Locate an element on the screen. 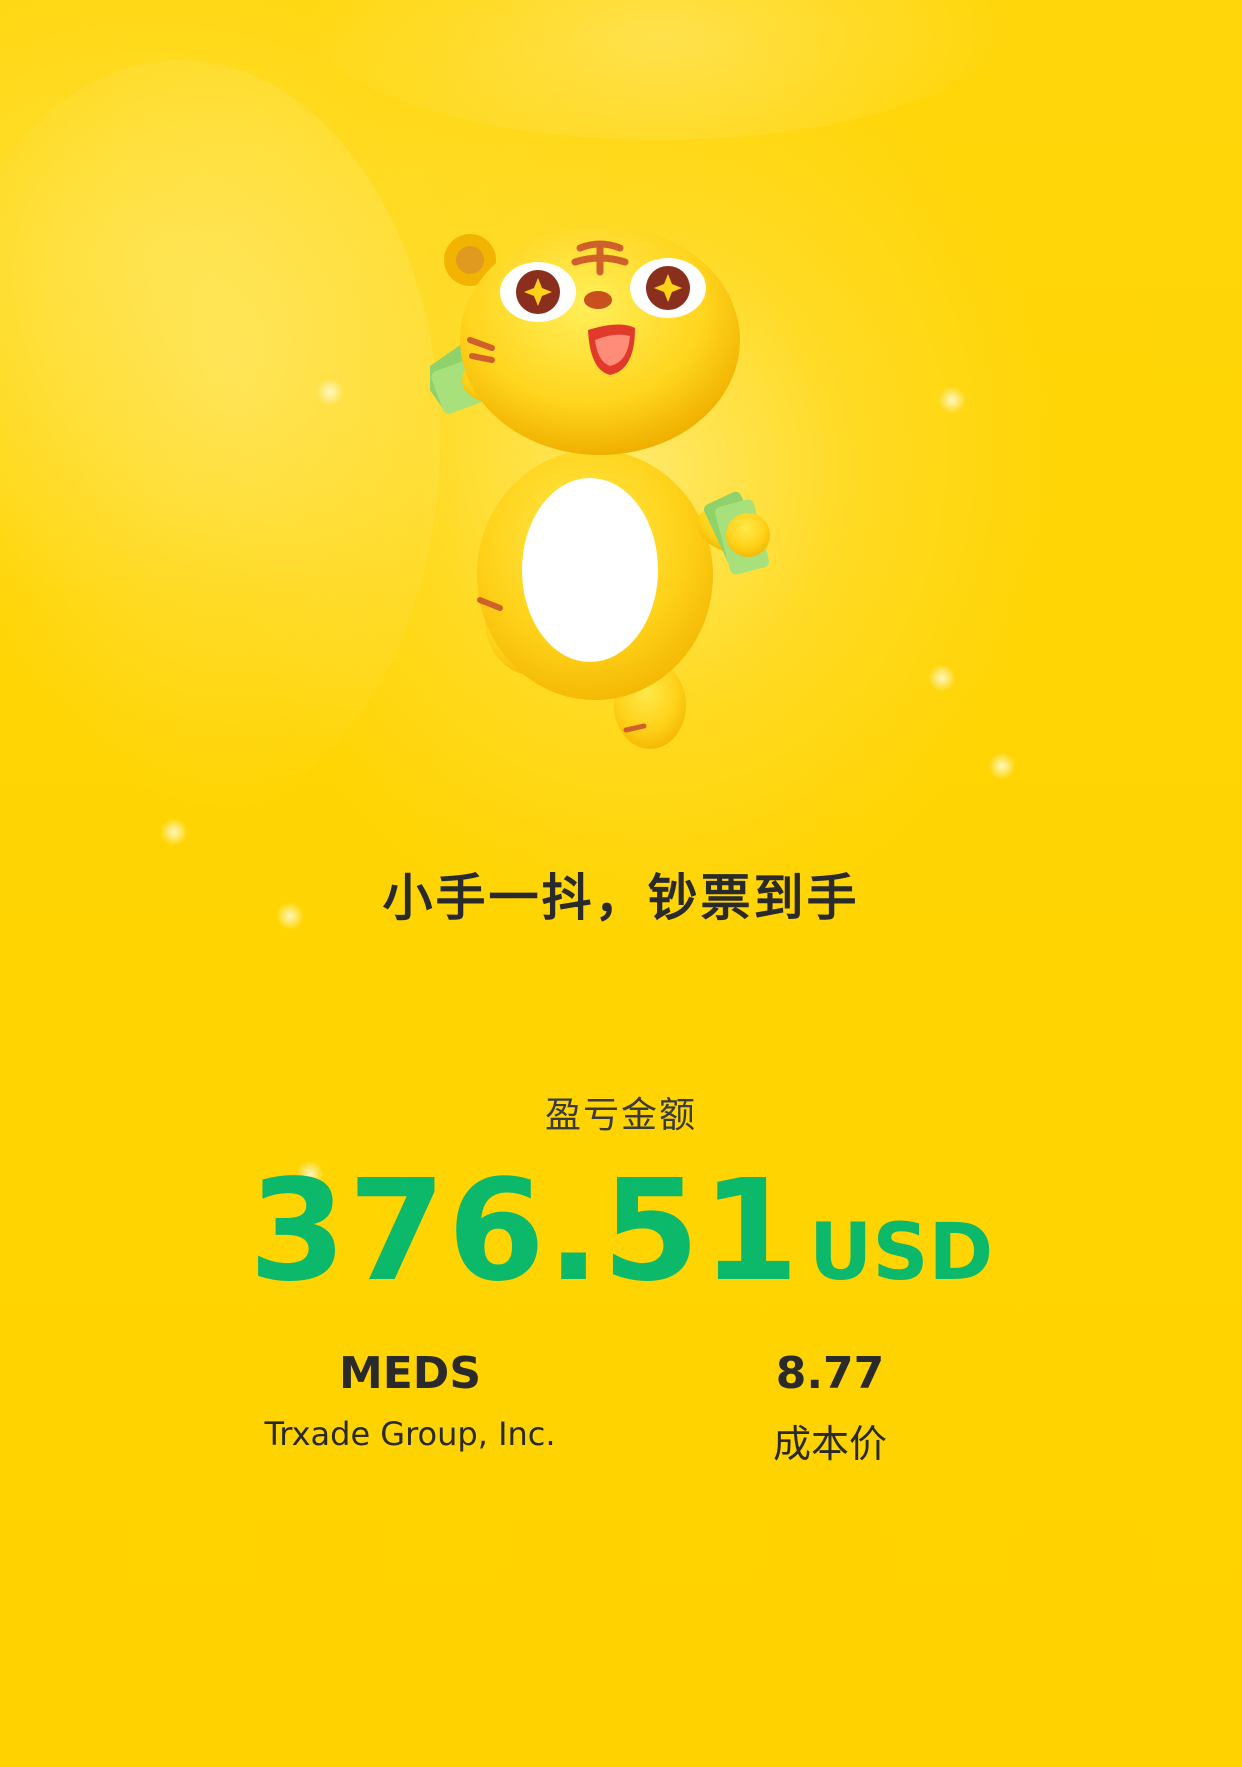 The width and height of the screenshot is (1242, 1767). stock-info: MEDS Trxade Group, Inc. is located at coordinates (410, 1400).